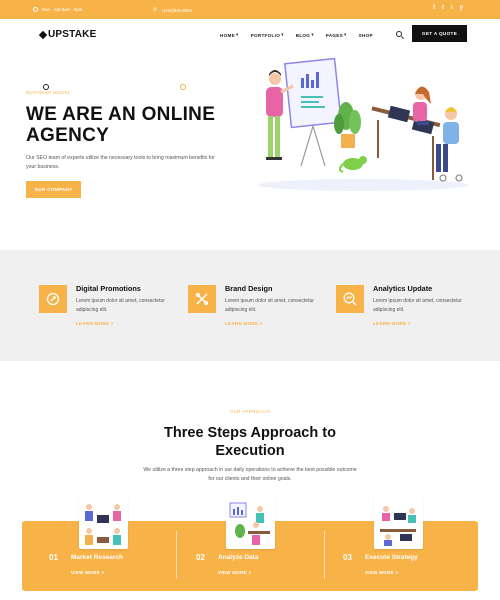 Image resolution: width=500 pixels, height=600 pixels. Describe the element at coordinates (398, 523) in the screenshot. I see `execute-strategy-illustration` at that location.